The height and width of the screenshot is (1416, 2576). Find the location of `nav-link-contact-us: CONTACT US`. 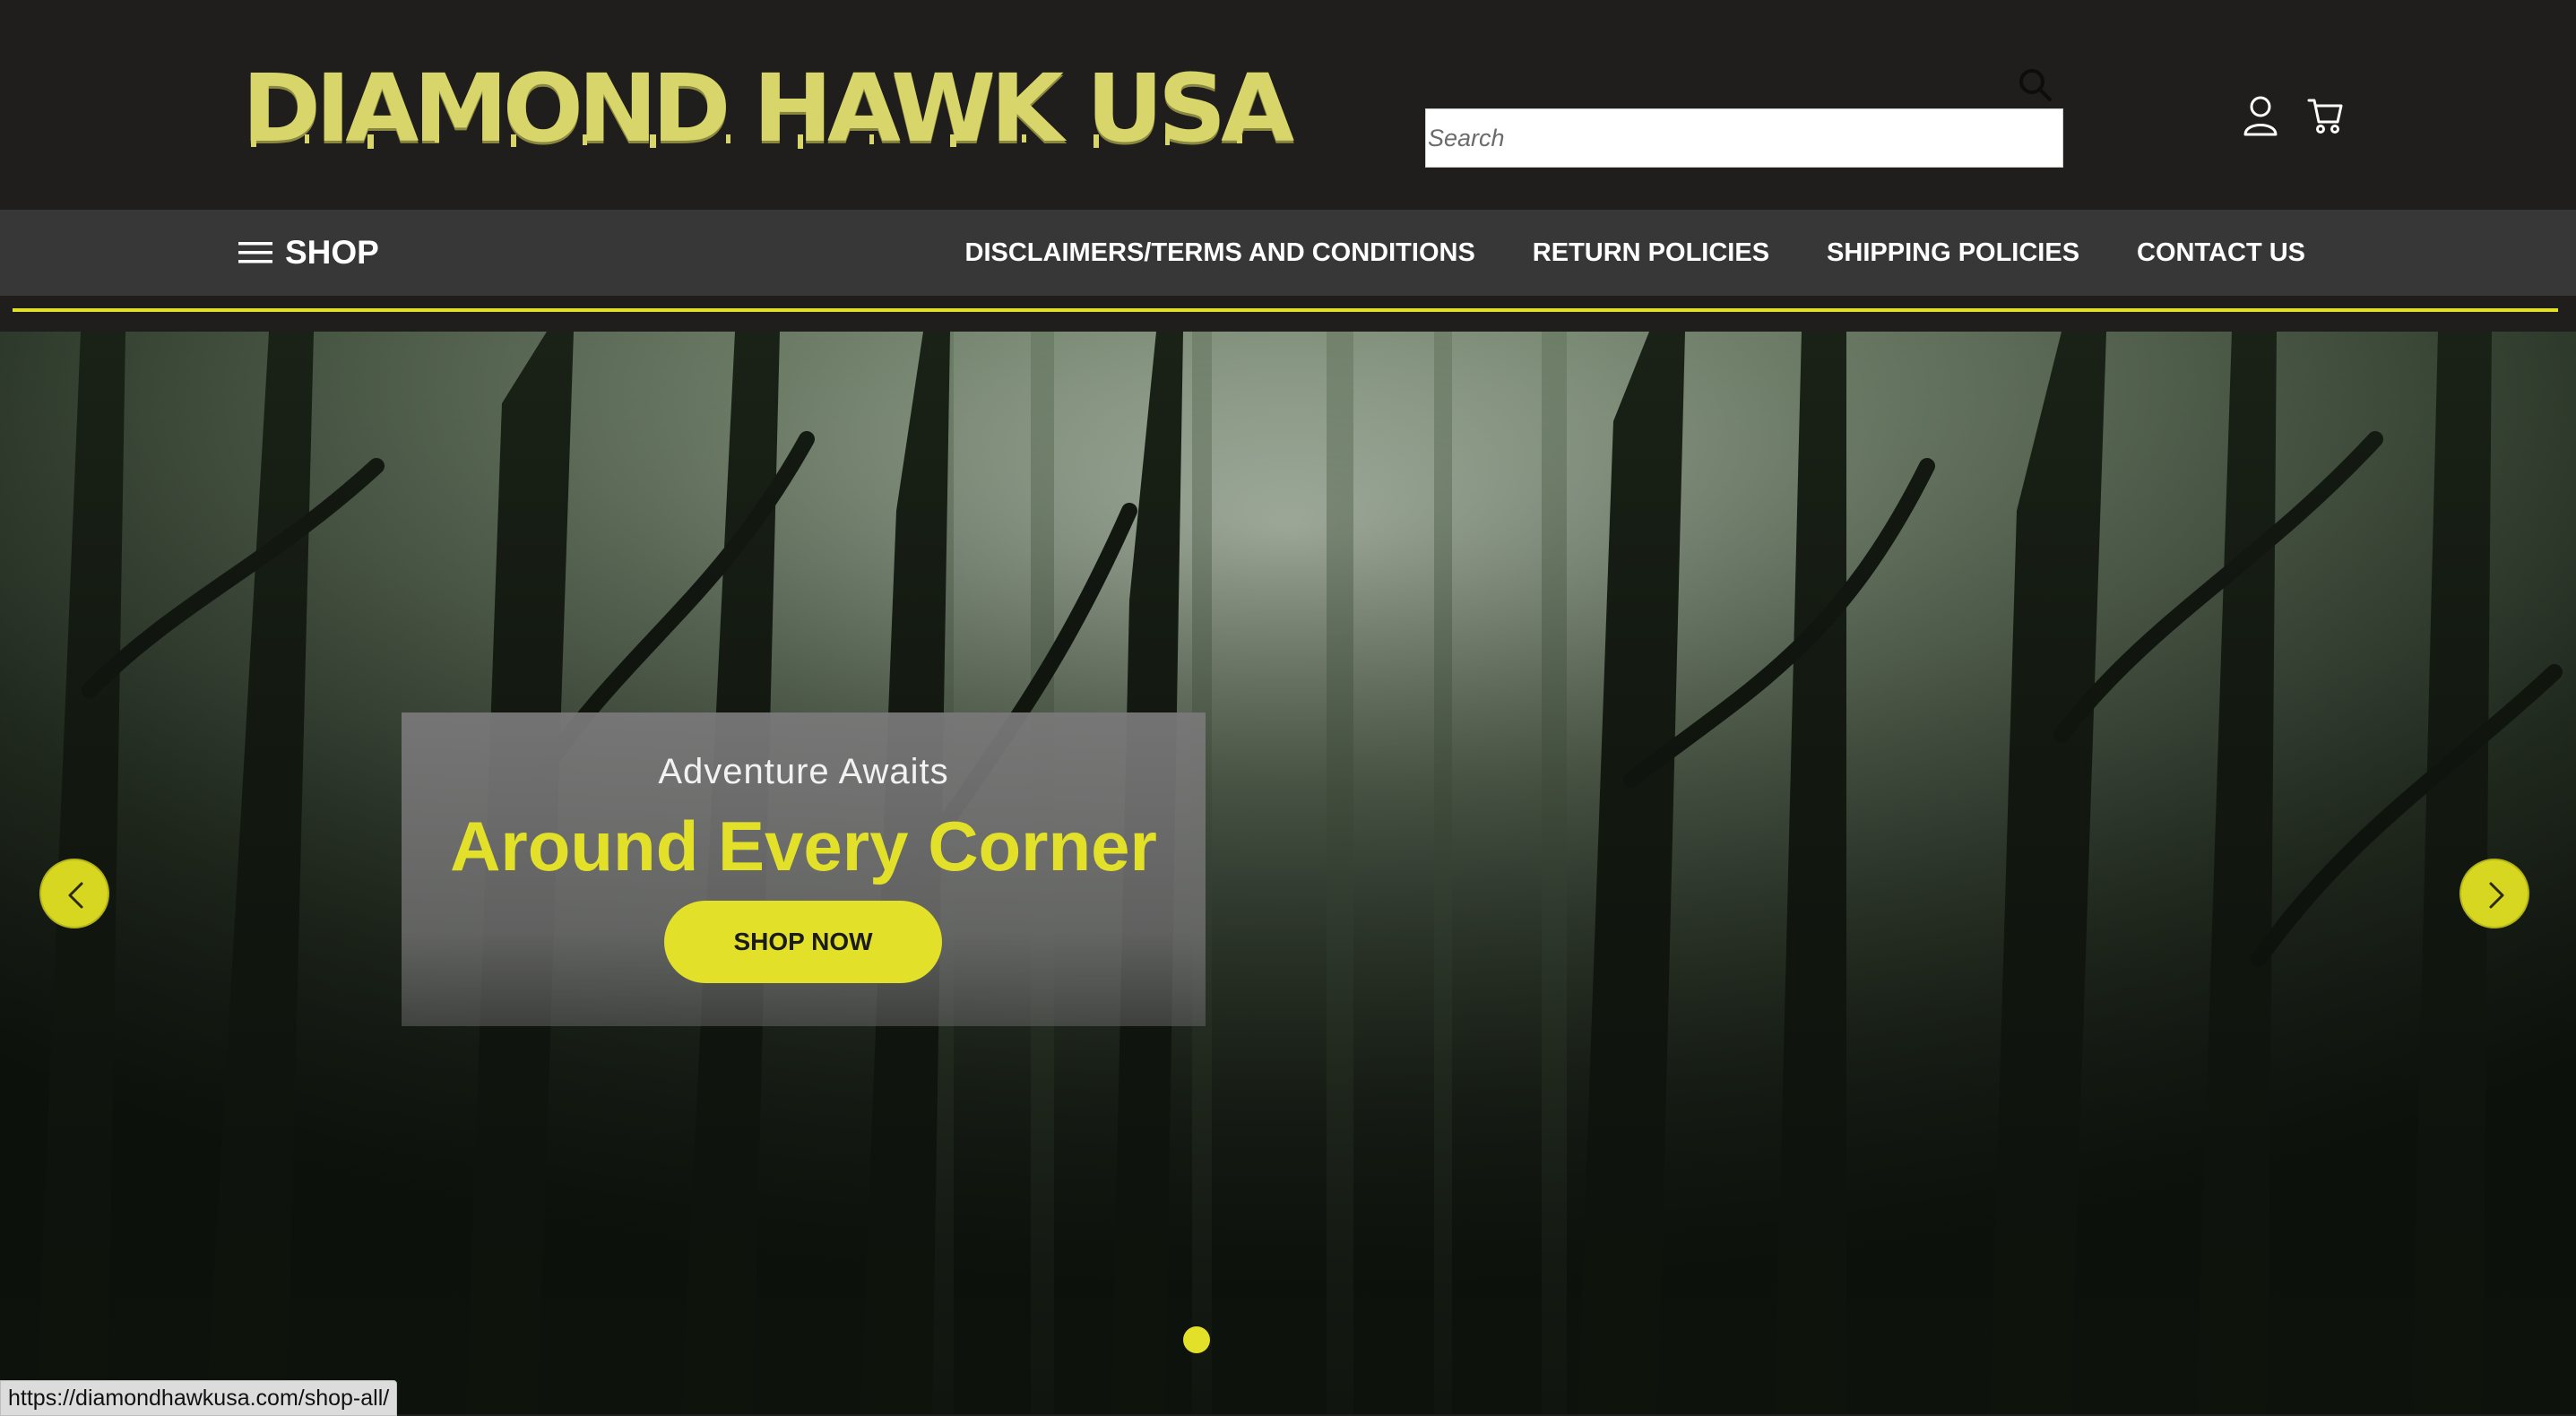

nav-link-contact-us: CONTACT US is located at coordinates (2221, 253).